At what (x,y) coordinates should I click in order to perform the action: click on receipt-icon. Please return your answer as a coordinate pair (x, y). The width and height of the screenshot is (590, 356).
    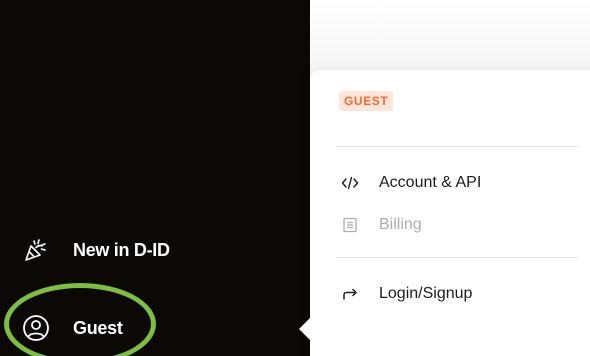
    Looking at the image, I should click on (350, 225).